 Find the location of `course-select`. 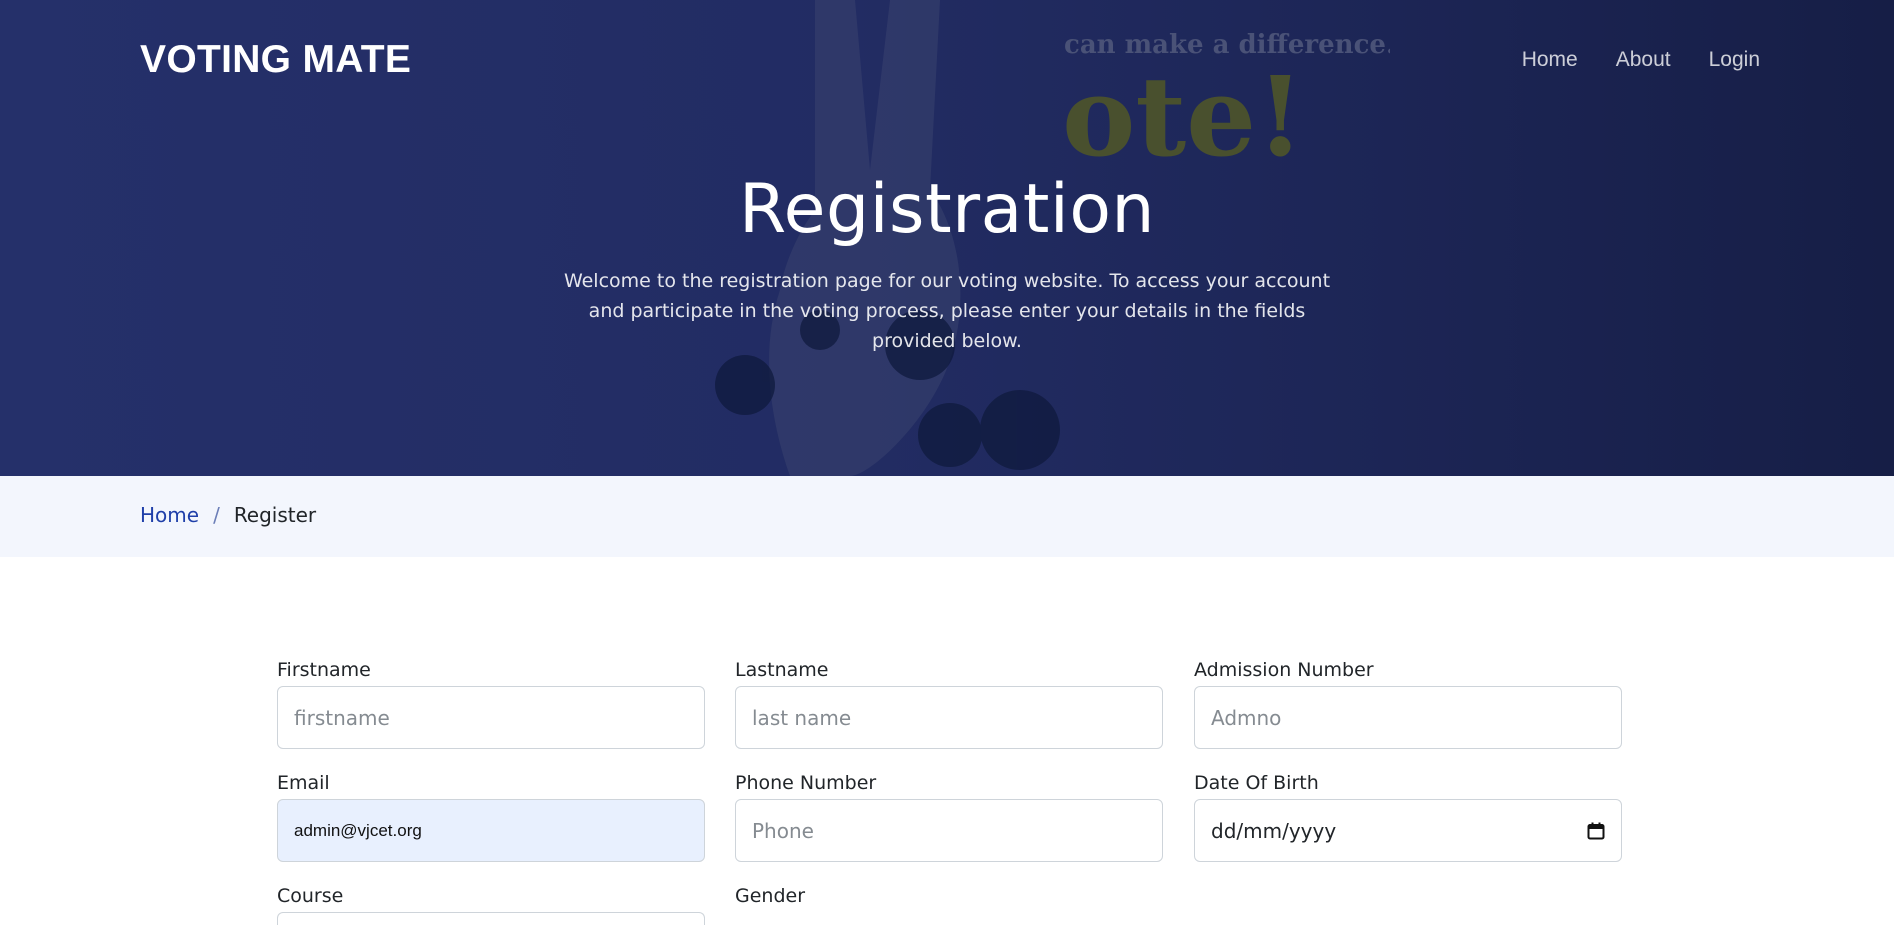

course-select is located at coordinates (491, 918).